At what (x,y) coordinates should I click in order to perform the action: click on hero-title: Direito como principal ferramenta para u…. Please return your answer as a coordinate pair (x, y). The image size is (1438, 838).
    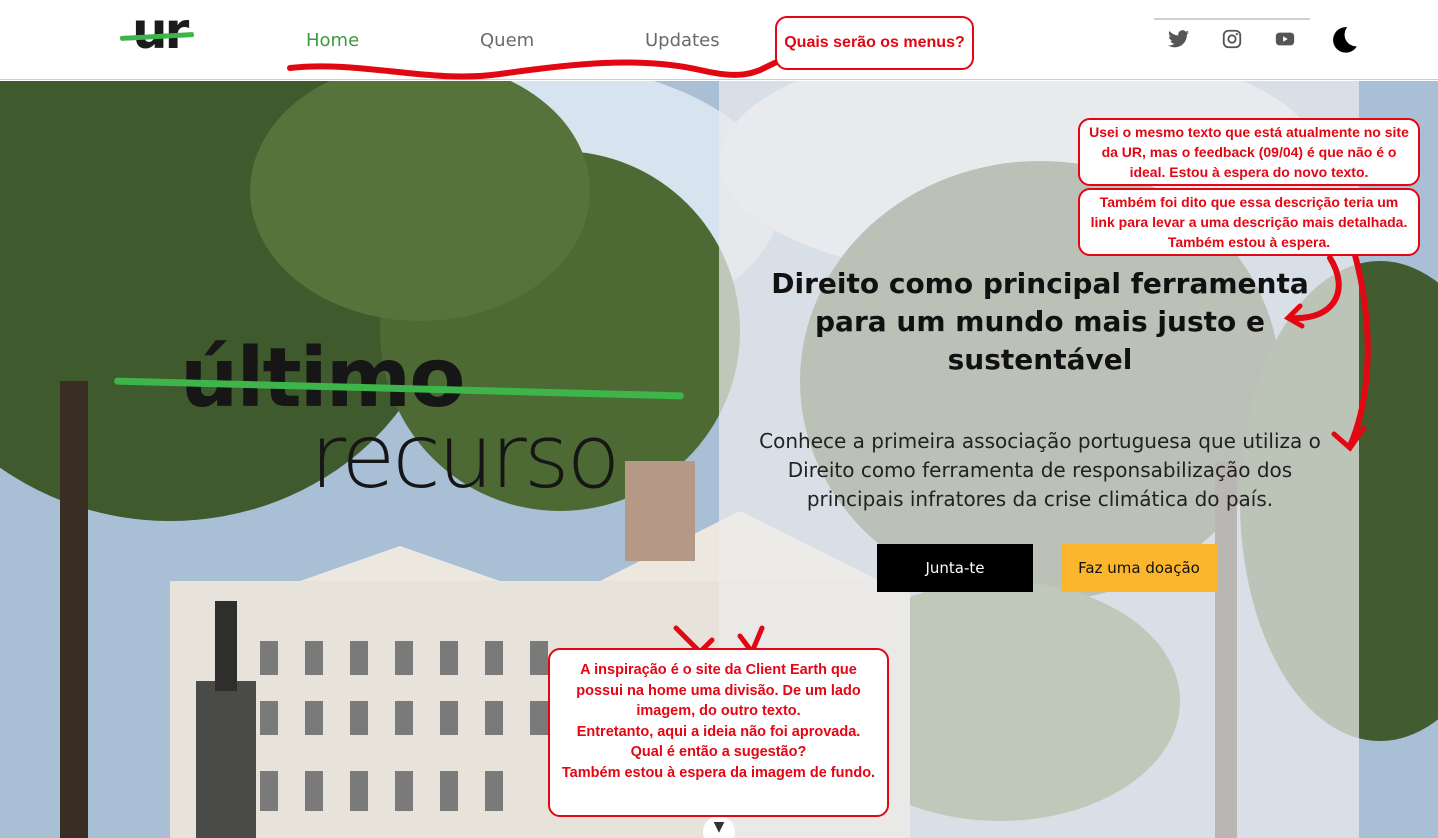
    Looking at the image, I should click on (1040, 321).